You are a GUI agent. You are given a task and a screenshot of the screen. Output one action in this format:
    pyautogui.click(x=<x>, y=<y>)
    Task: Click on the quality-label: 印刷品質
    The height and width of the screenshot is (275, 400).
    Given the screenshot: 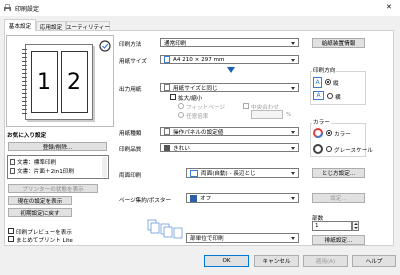 What is the action you would take?
    pyautogui.click(x=130, y=150)
    